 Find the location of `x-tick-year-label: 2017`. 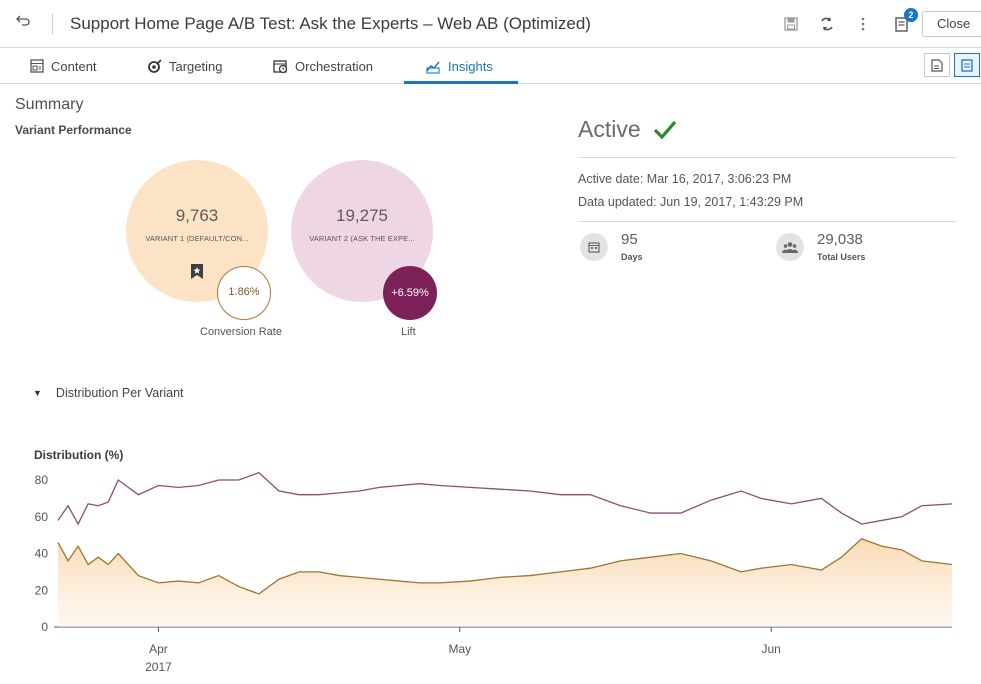

x-tick-year-label: 2017 is located at coordinates (158, 667).